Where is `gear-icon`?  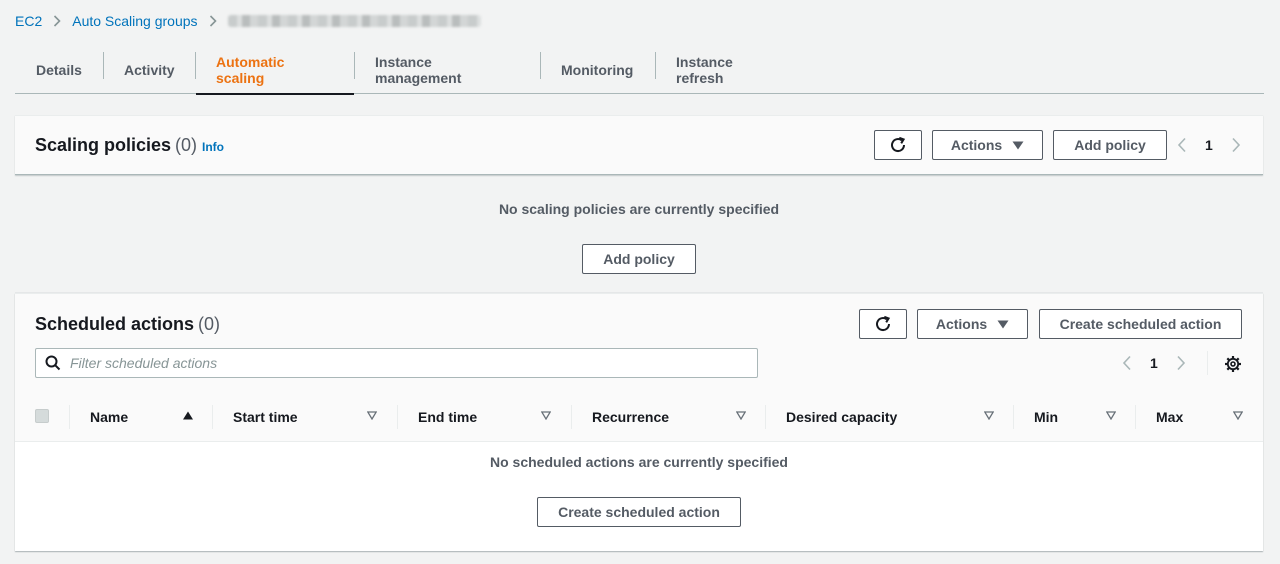
gear-icon is located at coordinates (1233, 364).